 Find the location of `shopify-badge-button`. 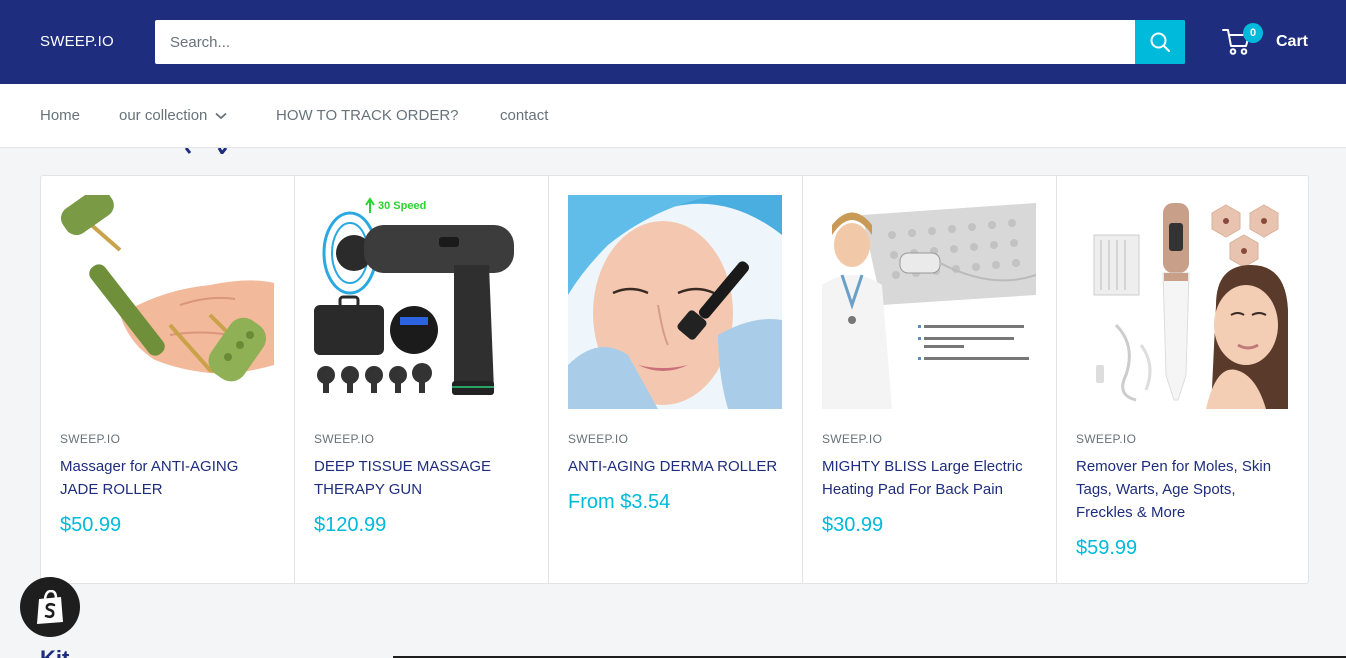

shopify-badge-button is located at coordinates (50, 607).